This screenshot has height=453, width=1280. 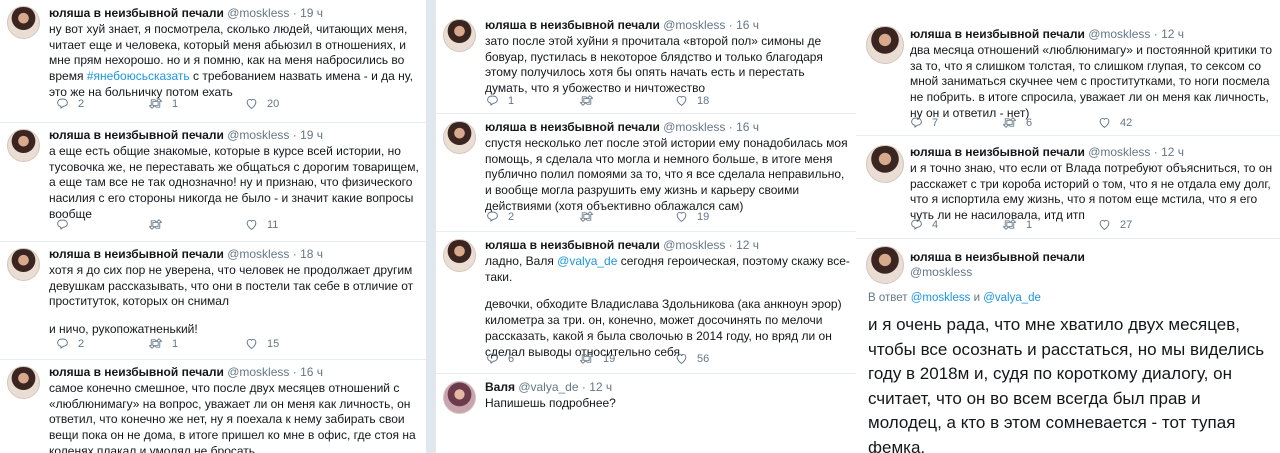 What do you see at coordinates (251, 224) in the screenshot?
I see `heart-icon` at bounding box center [251, 224].